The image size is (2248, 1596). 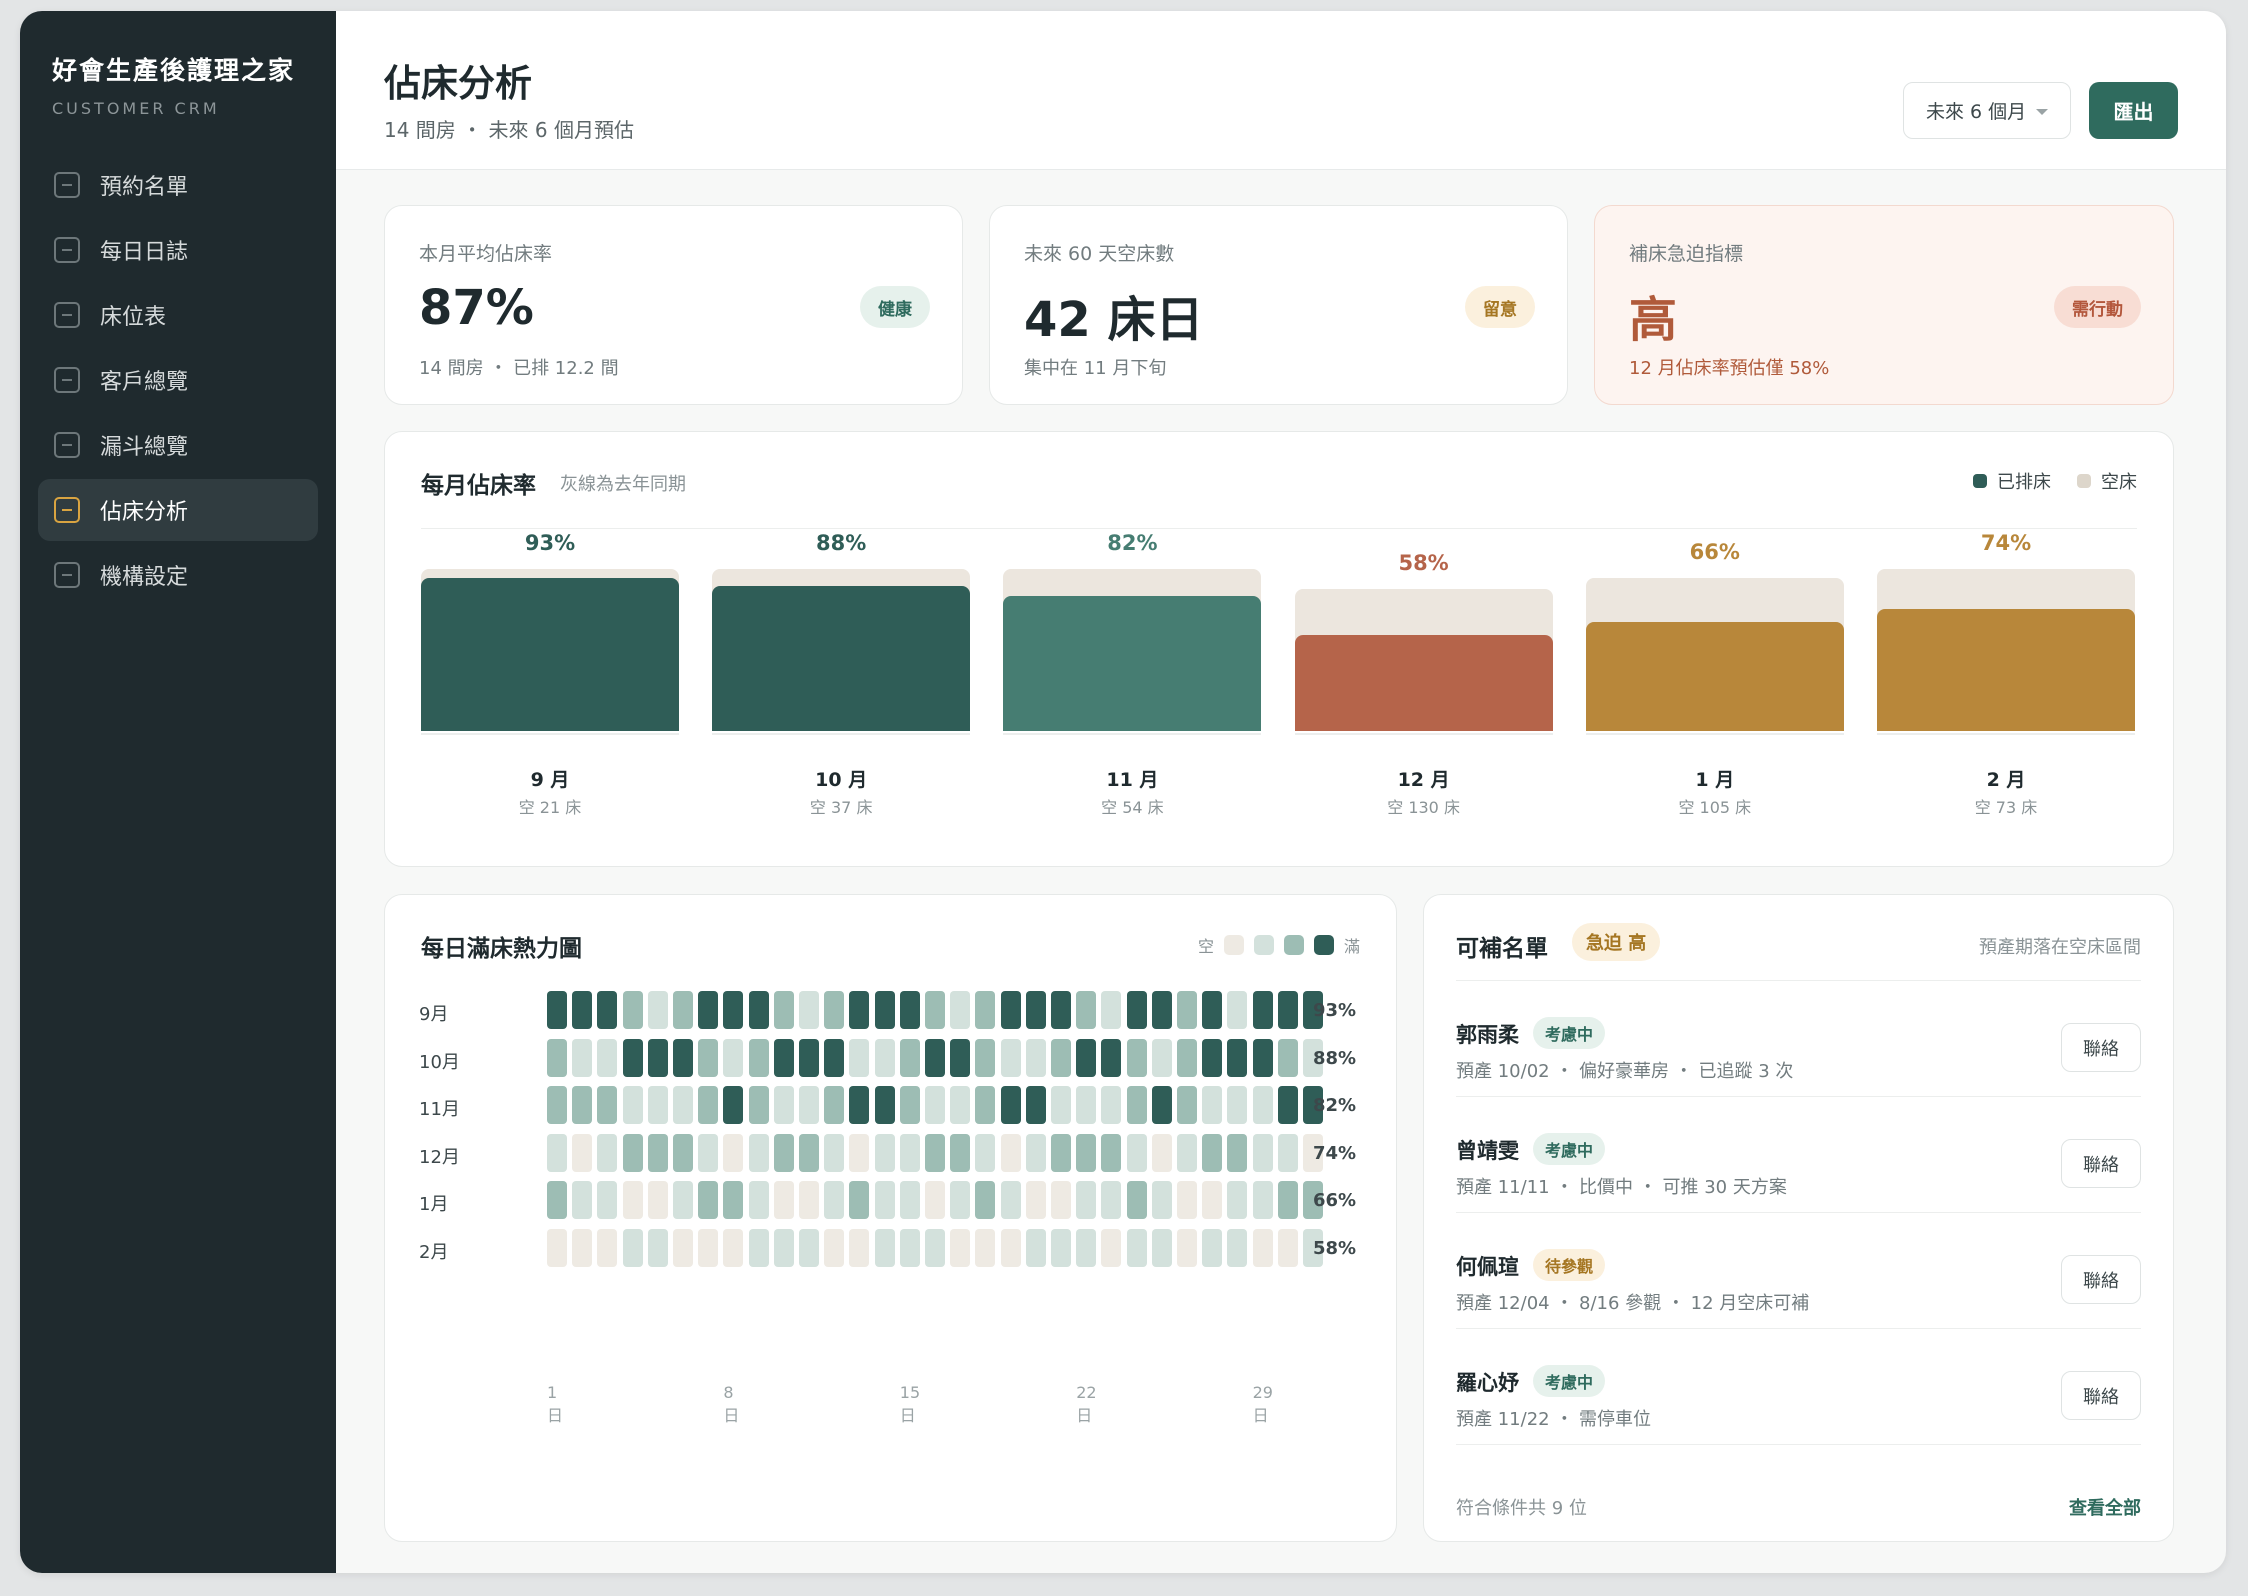 What do you see at coordinates (178, 445) in the screenshot?
I see `sidebar-item-funnel: 漏斗總覽` at bounding box center [178, 445].